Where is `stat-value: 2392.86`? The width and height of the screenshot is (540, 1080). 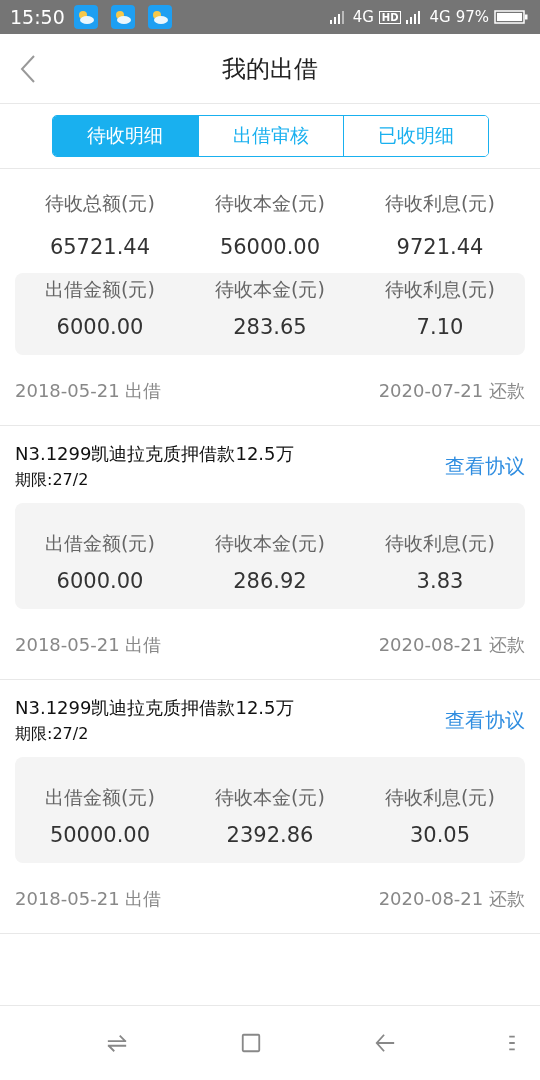 stat-value: 2392.86 is located at coordinates (270, 835).